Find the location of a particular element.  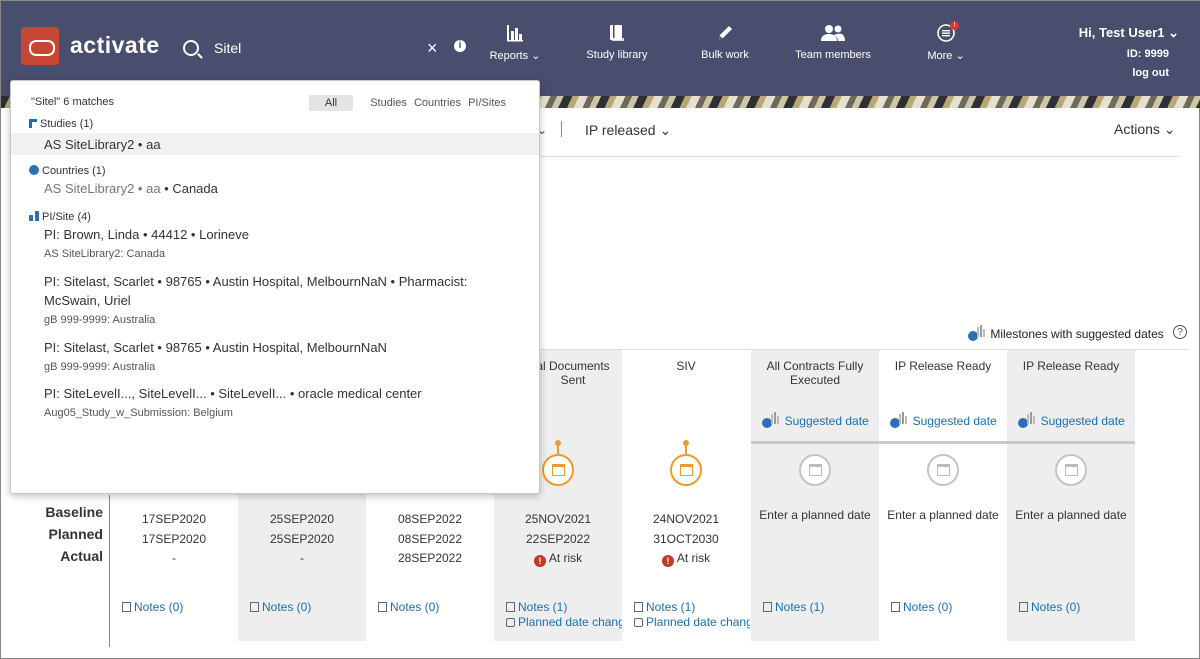

at-risk-icon: ! is located at coordinates (539, 561).